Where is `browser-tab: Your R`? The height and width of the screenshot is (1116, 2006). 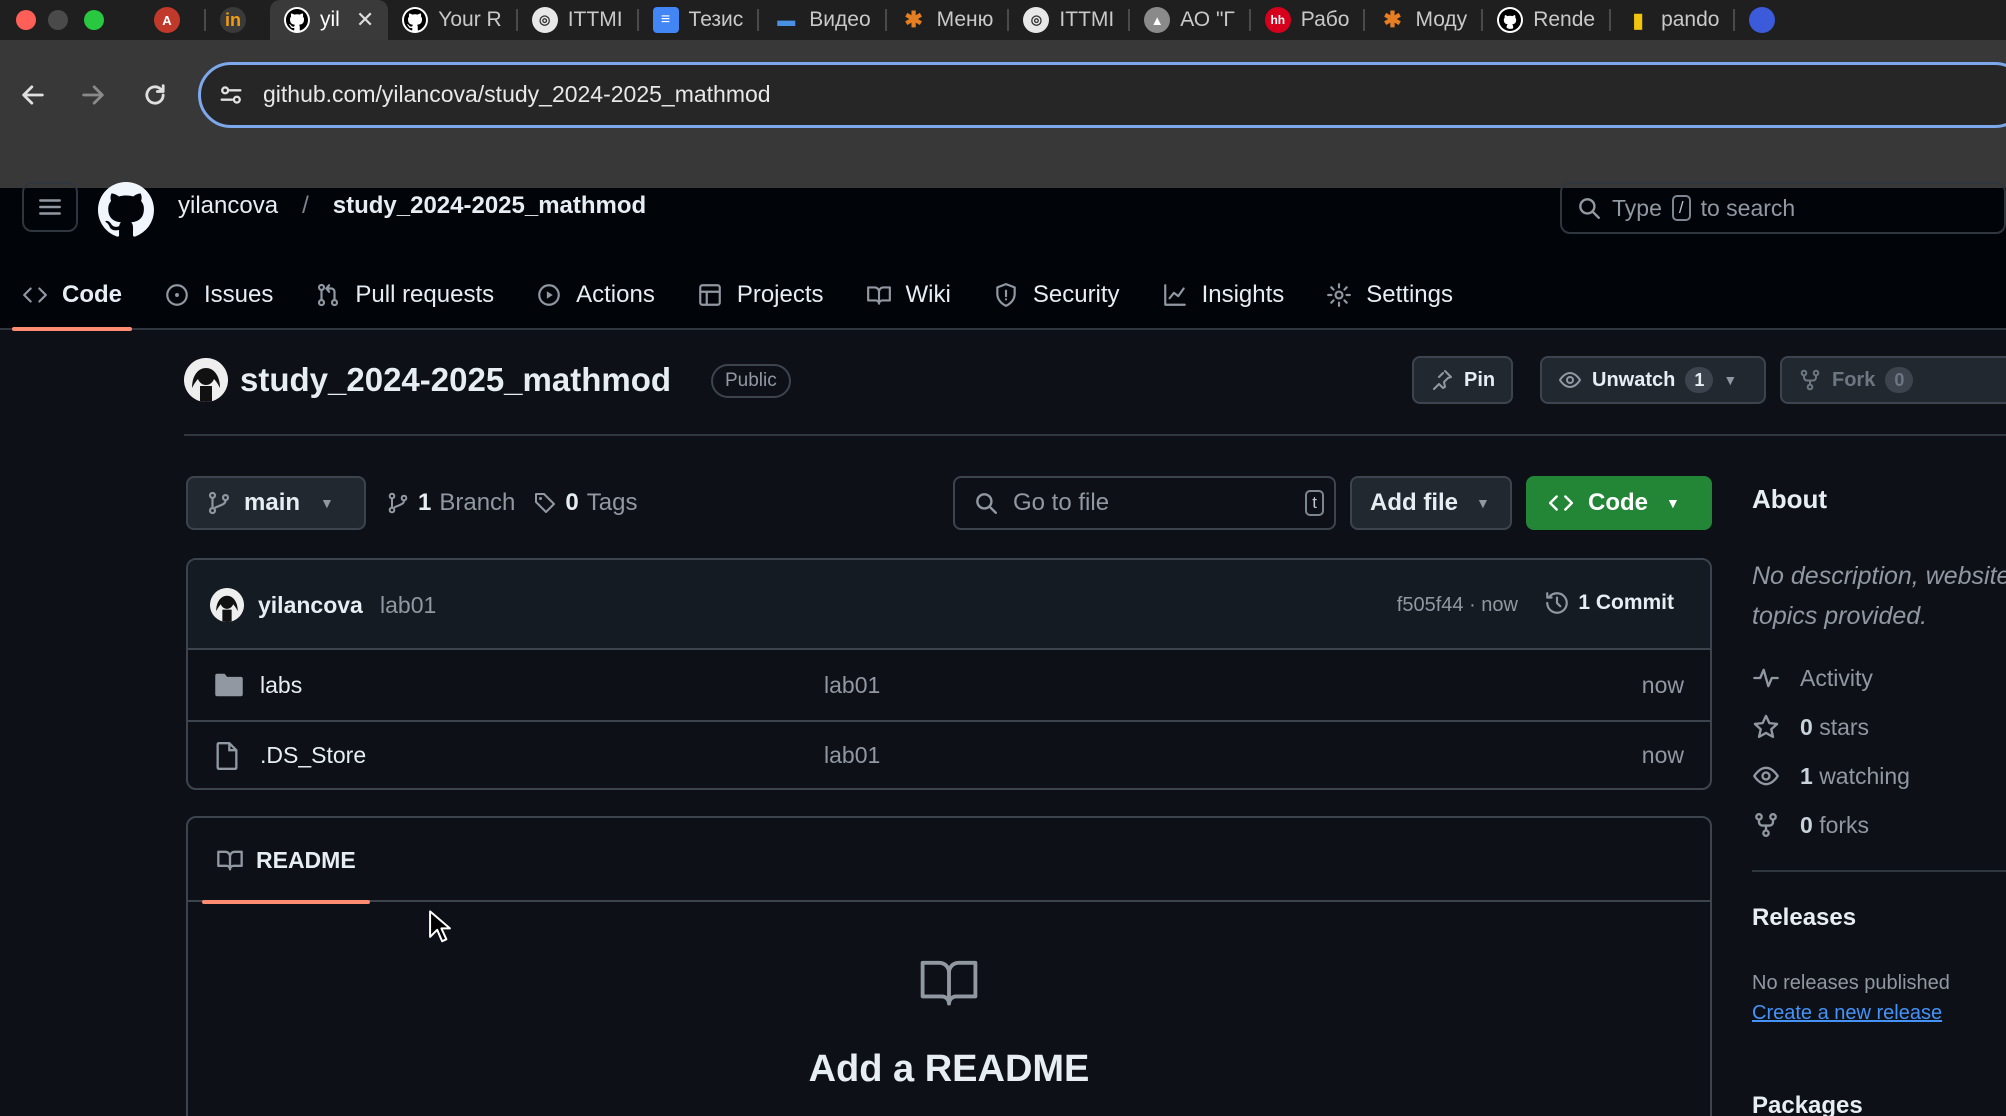 browser-tab: Your R is located at coordinates (451, 20).